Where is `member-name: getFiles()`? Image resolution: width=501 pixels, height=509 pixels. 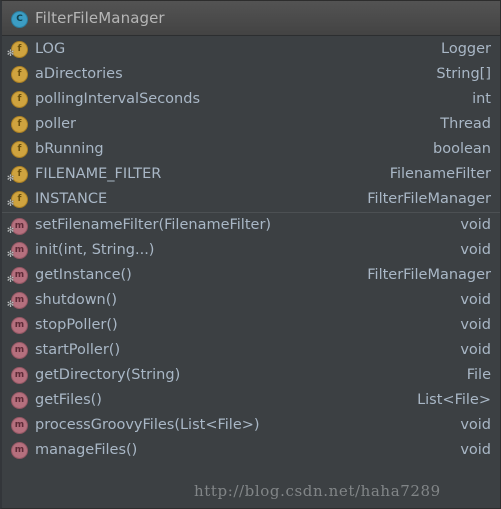 member-name: getFiles() is located at coordinates (68, 399).